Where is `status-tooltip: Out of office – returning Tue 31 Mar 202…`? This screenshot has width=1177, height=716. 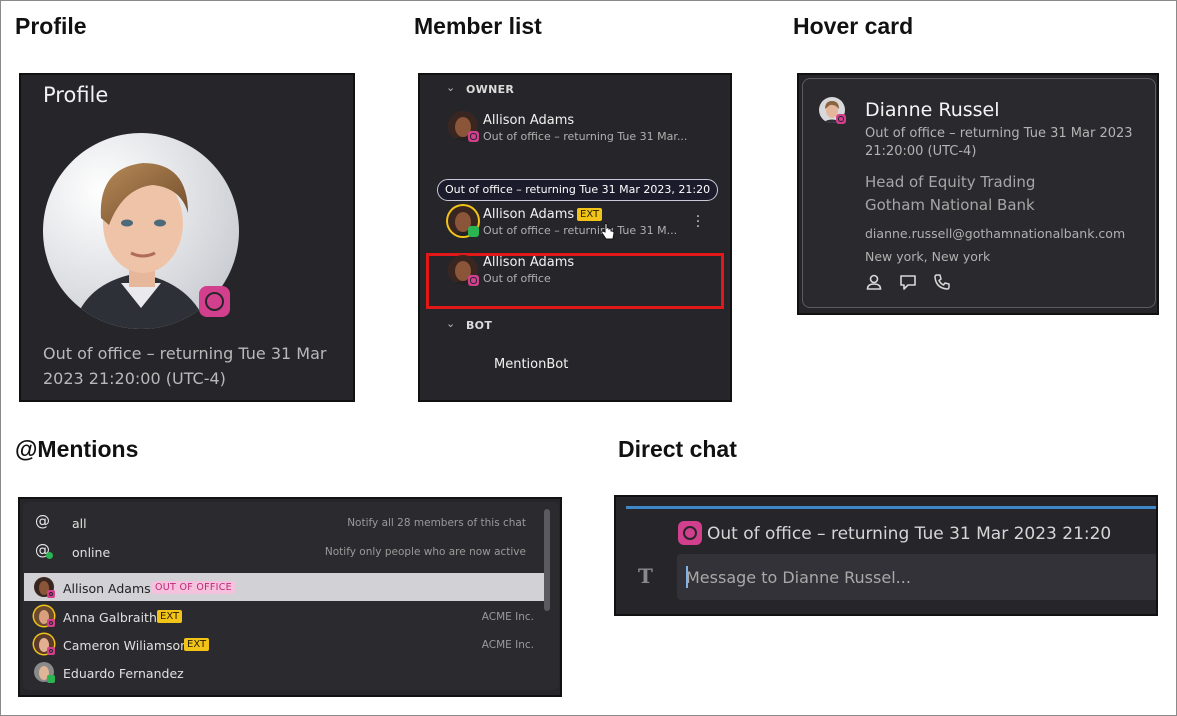
status-tooltip: Out of office – returning Tue 31 Mar 202… is located at coordinates (578, 190).